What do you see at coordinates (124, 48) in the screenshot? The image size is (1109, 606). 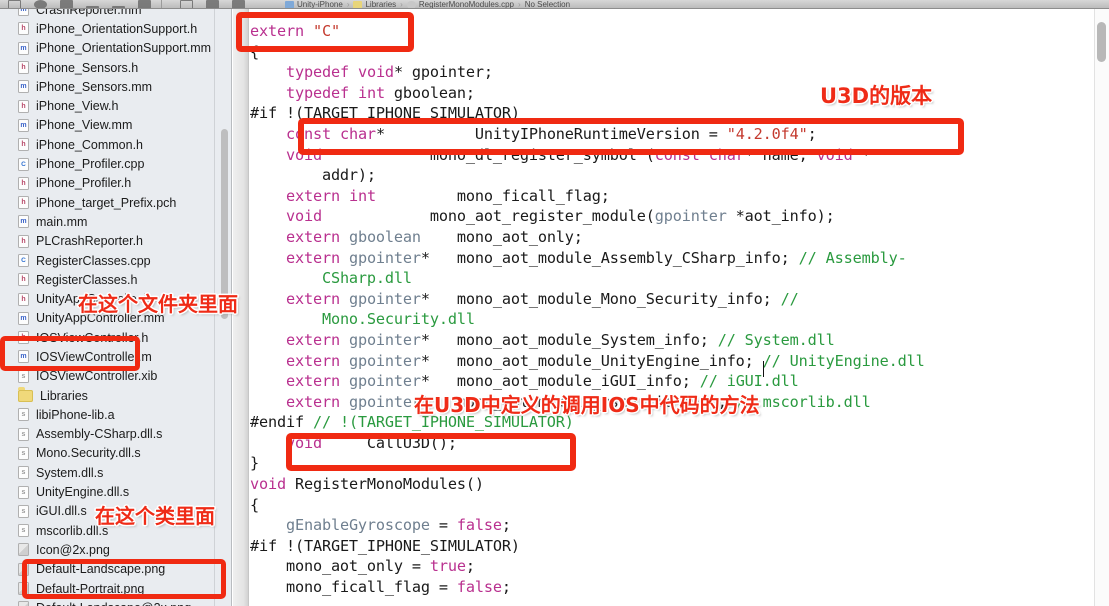 I see `file-list-item-label: iPhone_OrientationSupport.mm` at bounding box center [124, 48].